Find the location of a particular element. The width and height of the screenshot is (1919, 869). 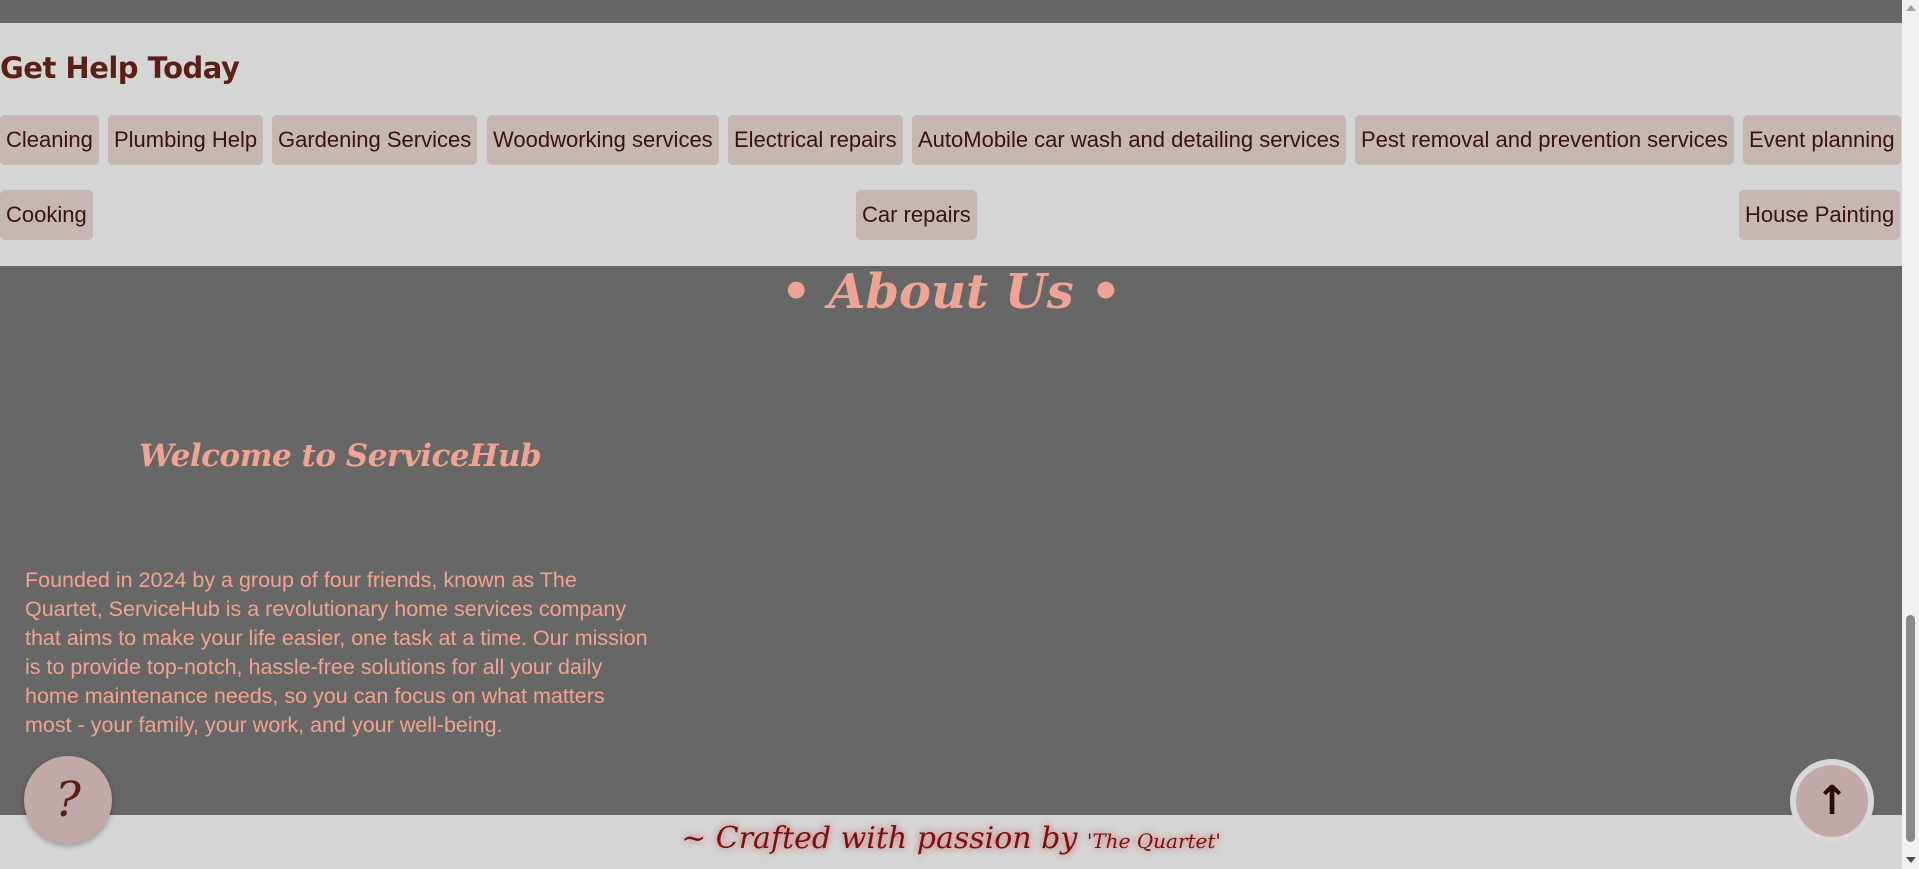

service-chip-electrical: Electrical repairs is located at coordinates (815, 140).